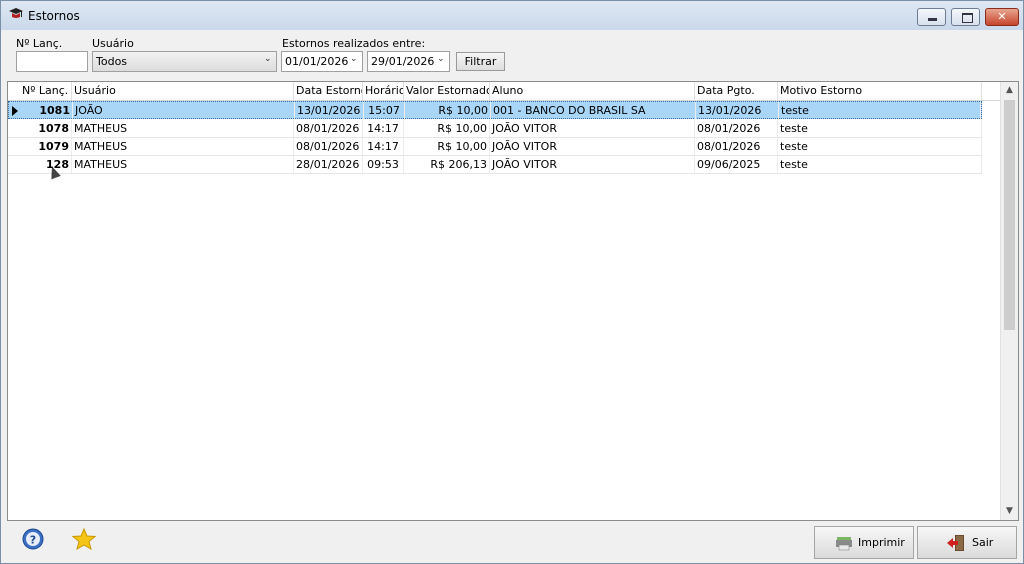  What do you see at coordinates (317, 61) in the screenshot?
I see `date-from-value: 01/01/2026` at bounding box center [317, 61].